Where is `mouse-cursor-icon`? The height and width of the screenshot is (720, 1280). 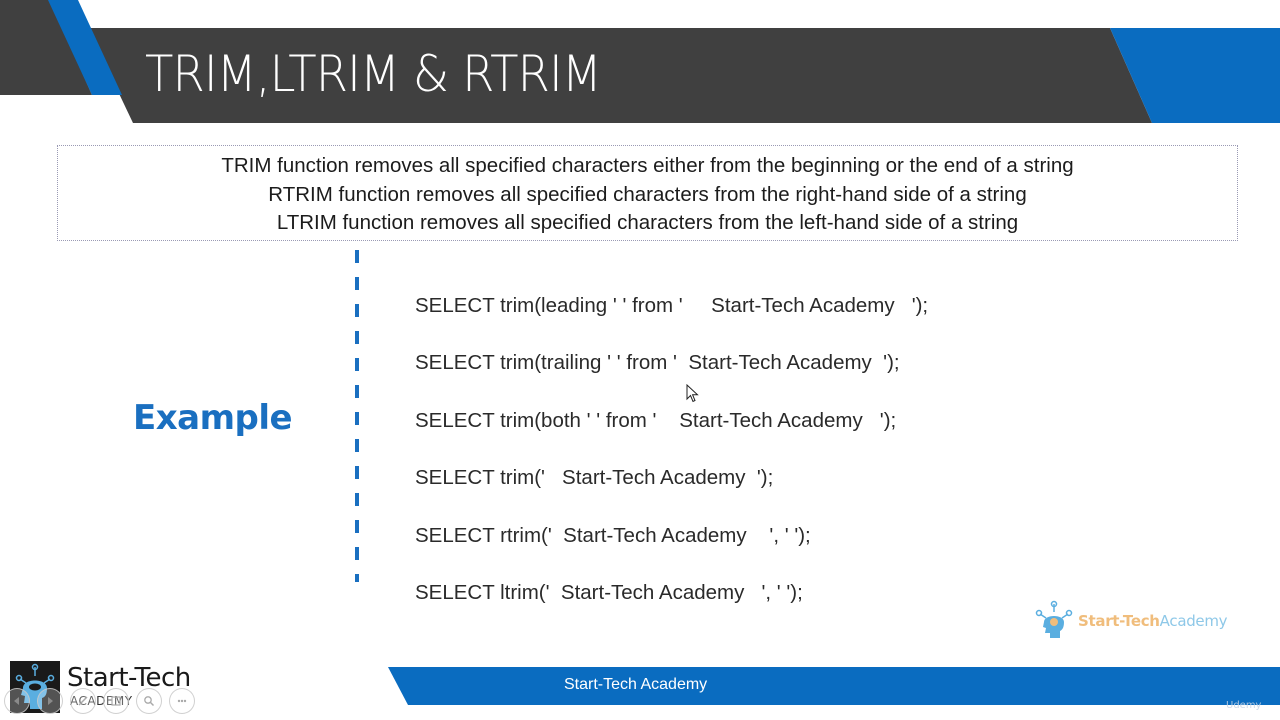
mouse-cursor-icon is located at coordinates (692, 393).